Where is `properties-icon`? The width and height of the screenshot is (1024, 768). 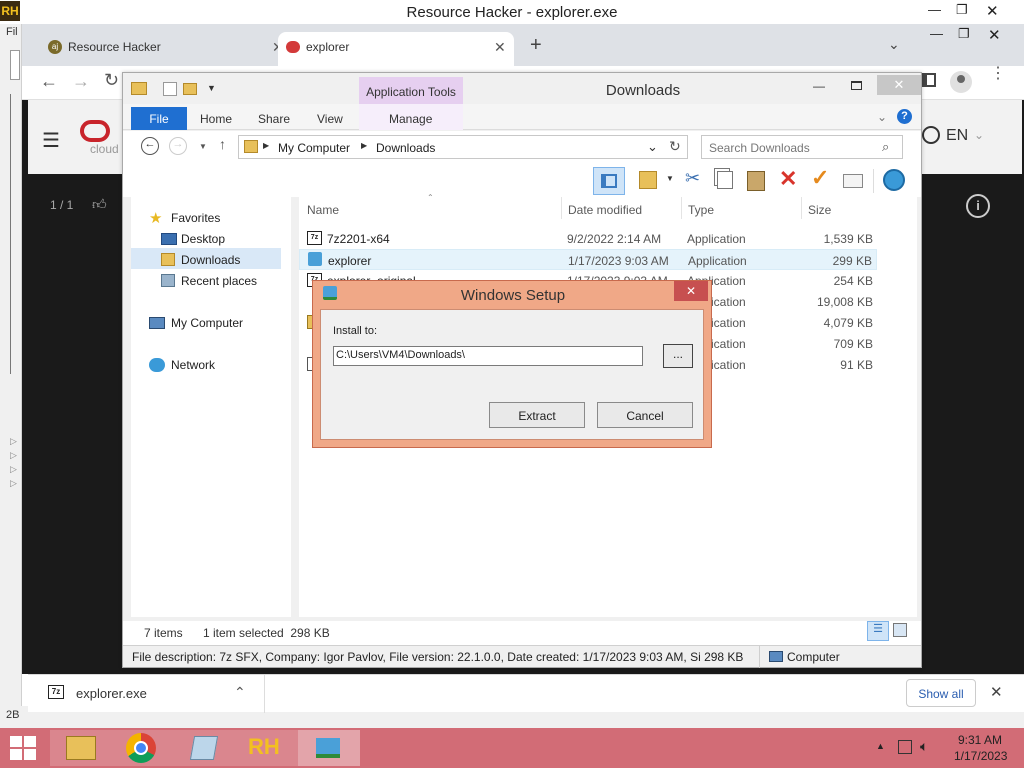
properties-icon is located at coordinates (170, 89).